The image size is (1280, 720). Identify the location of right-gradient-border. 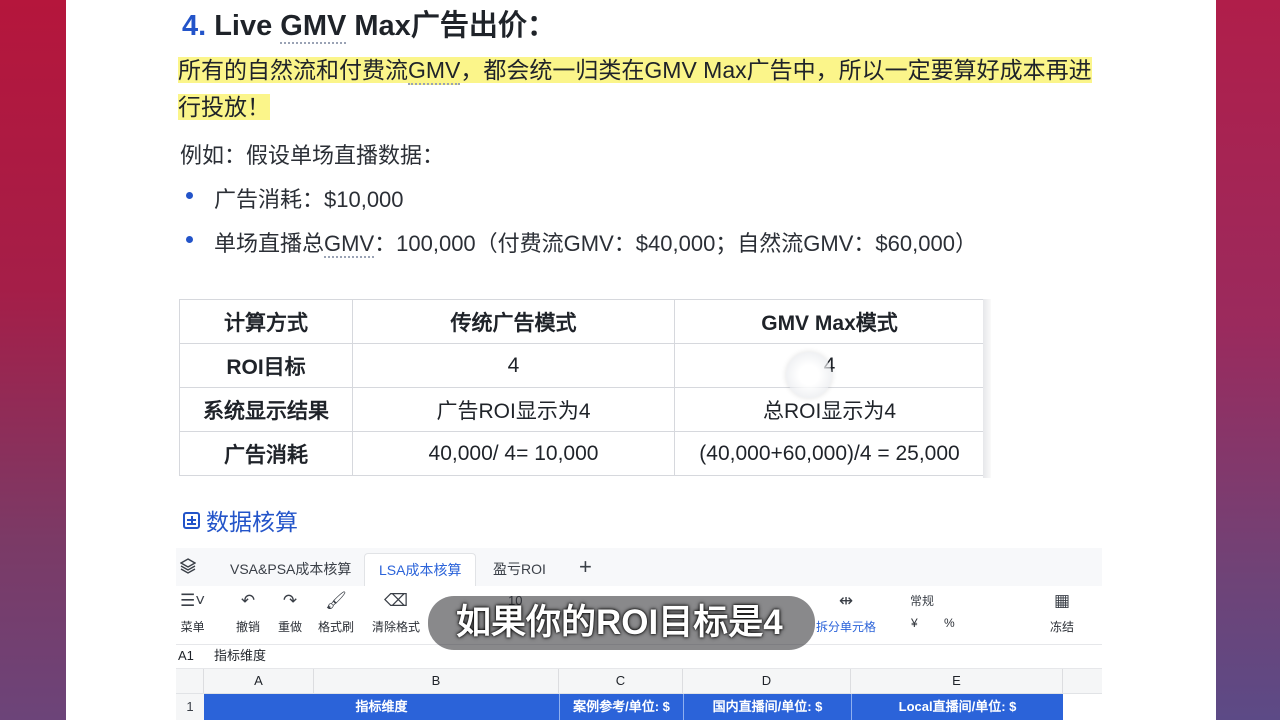
(1248, 360).